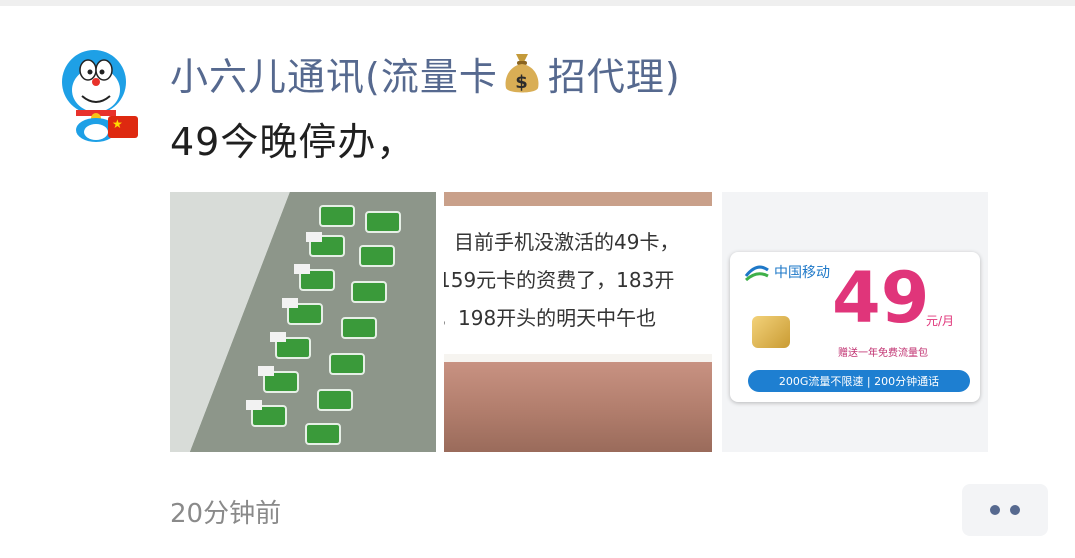 The width and height of the screenshot is (1075, 558). What do you see at coordinates (756, 273) in the screenshot?
I see `china-mobile-logo-icon` at bounding box center [756, 273].